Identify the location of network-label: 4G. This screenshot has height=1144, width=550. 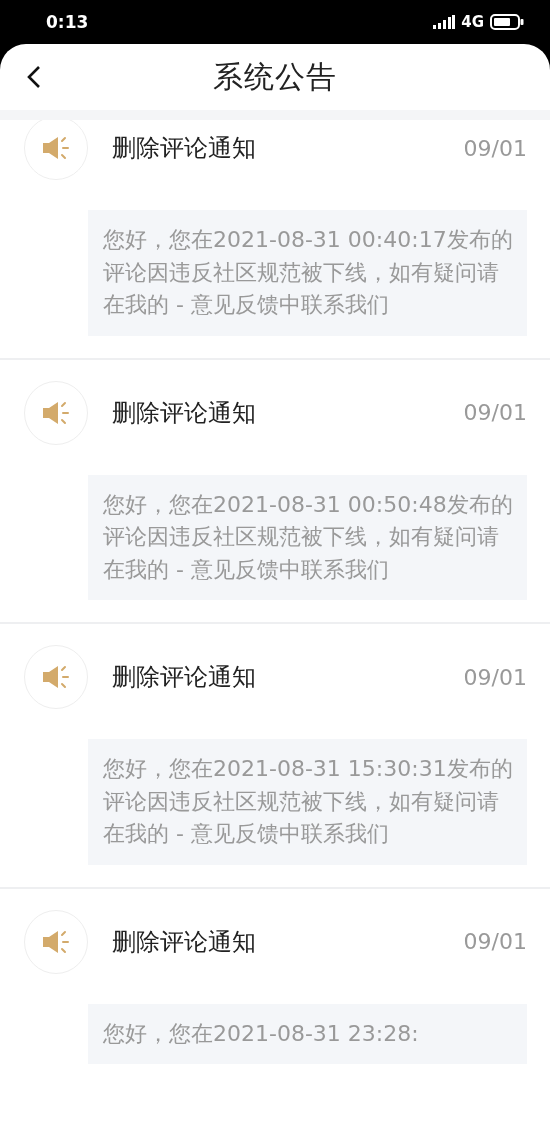
(472, 22).